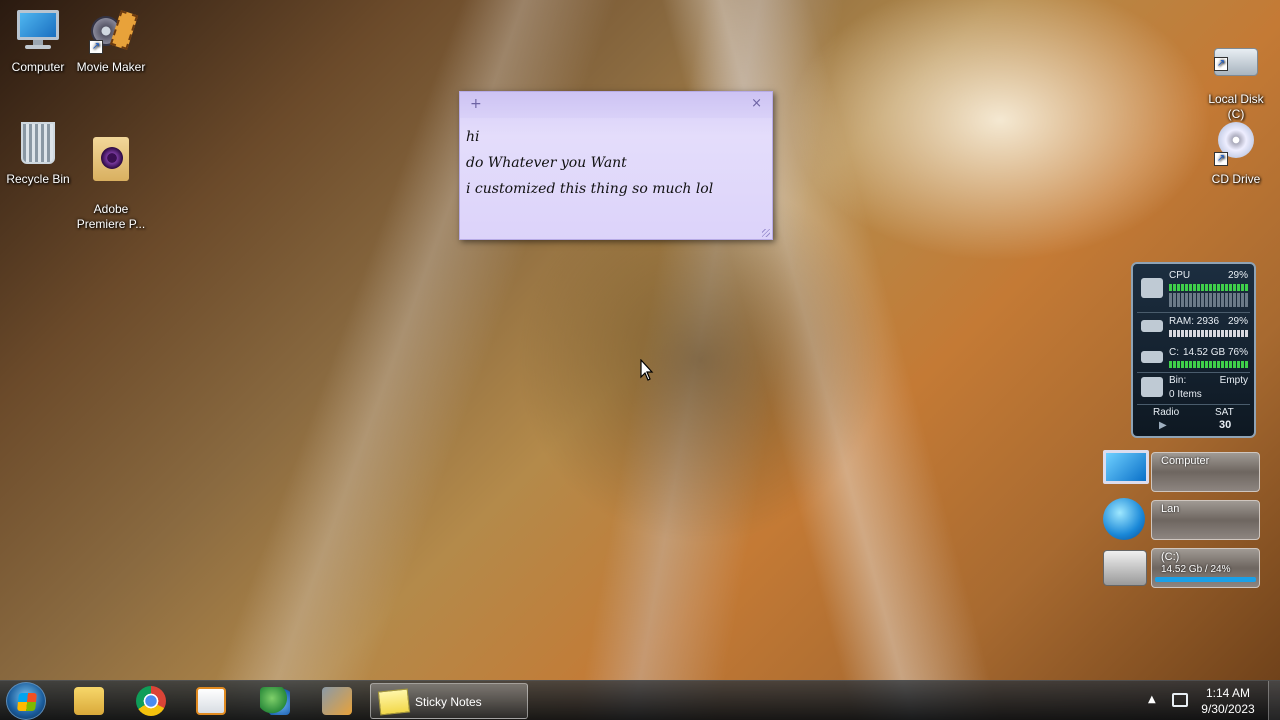  I want to click on desktop-icon-recycle-bin: Recycle Bin, so click(38, 154).